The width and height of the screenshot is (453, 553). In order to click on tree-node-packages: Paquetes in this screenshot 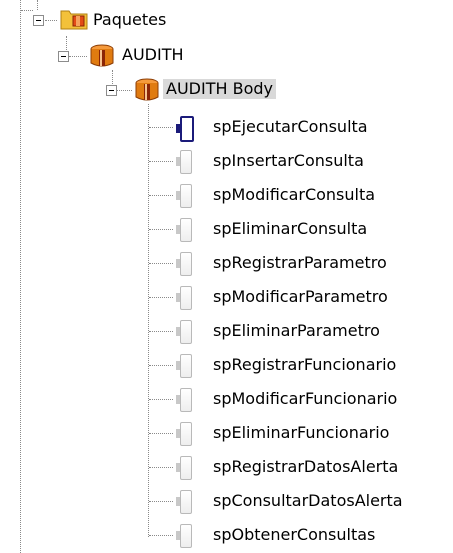, I will do `click(129, 20)`.